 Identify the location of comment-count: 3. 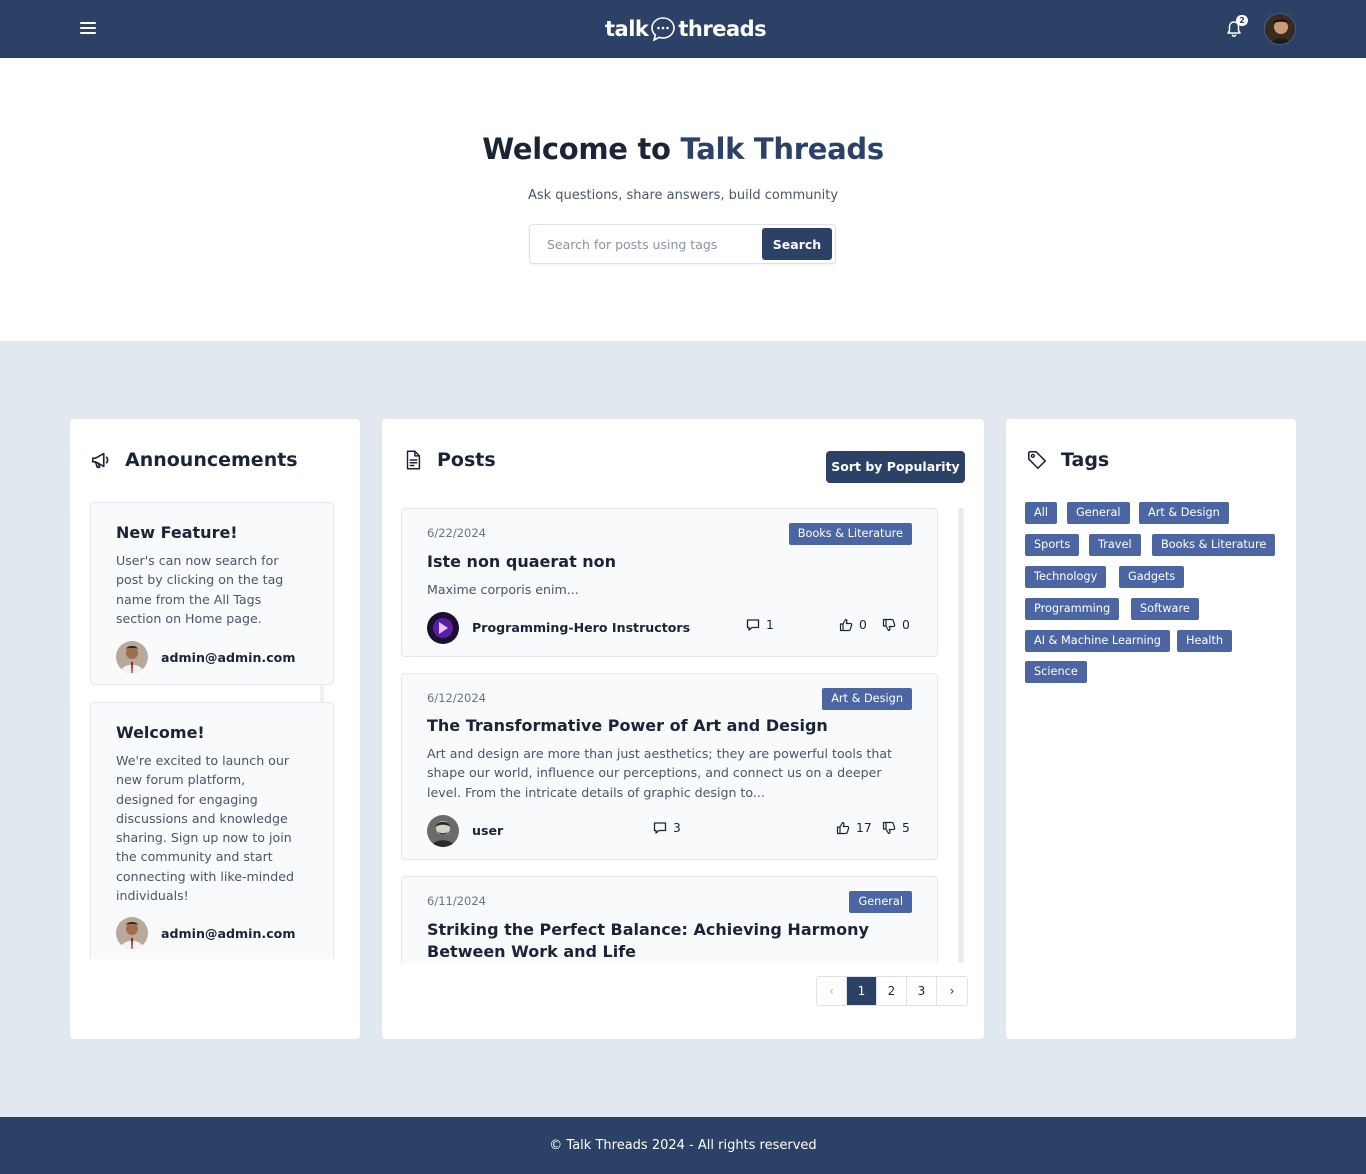
(667, 828).